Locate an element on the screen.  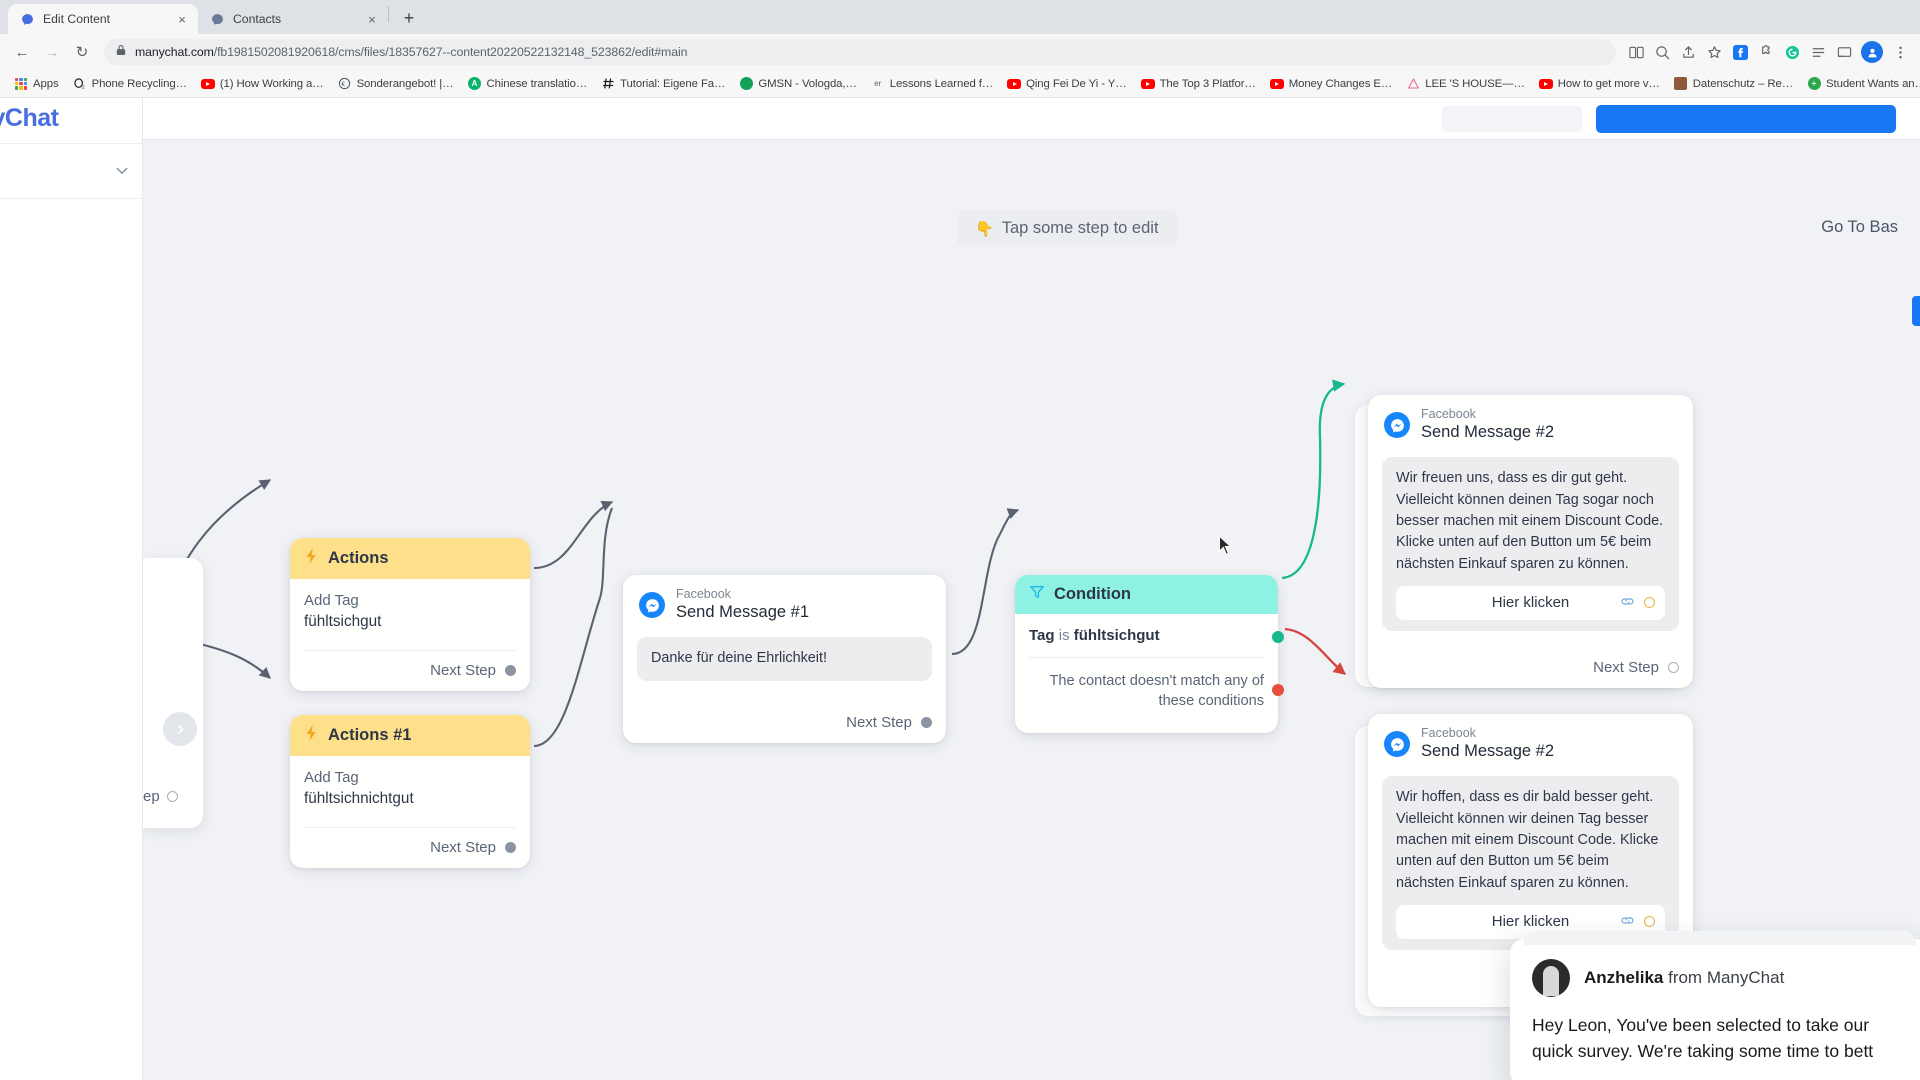
sidebar-item-broadcasting: dcasting is located at coordinates (71, 492).